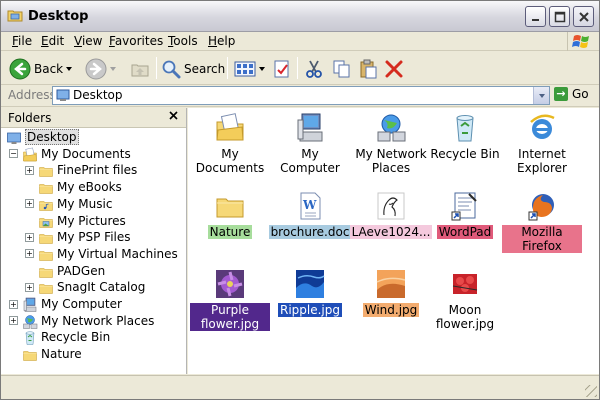 This screenshot has width=600, height=400. What do you see at coordinates (310, 214) in the screenshot?
I see `desktop-item: Wbrochure.doc` at bounding box center [310, 214].